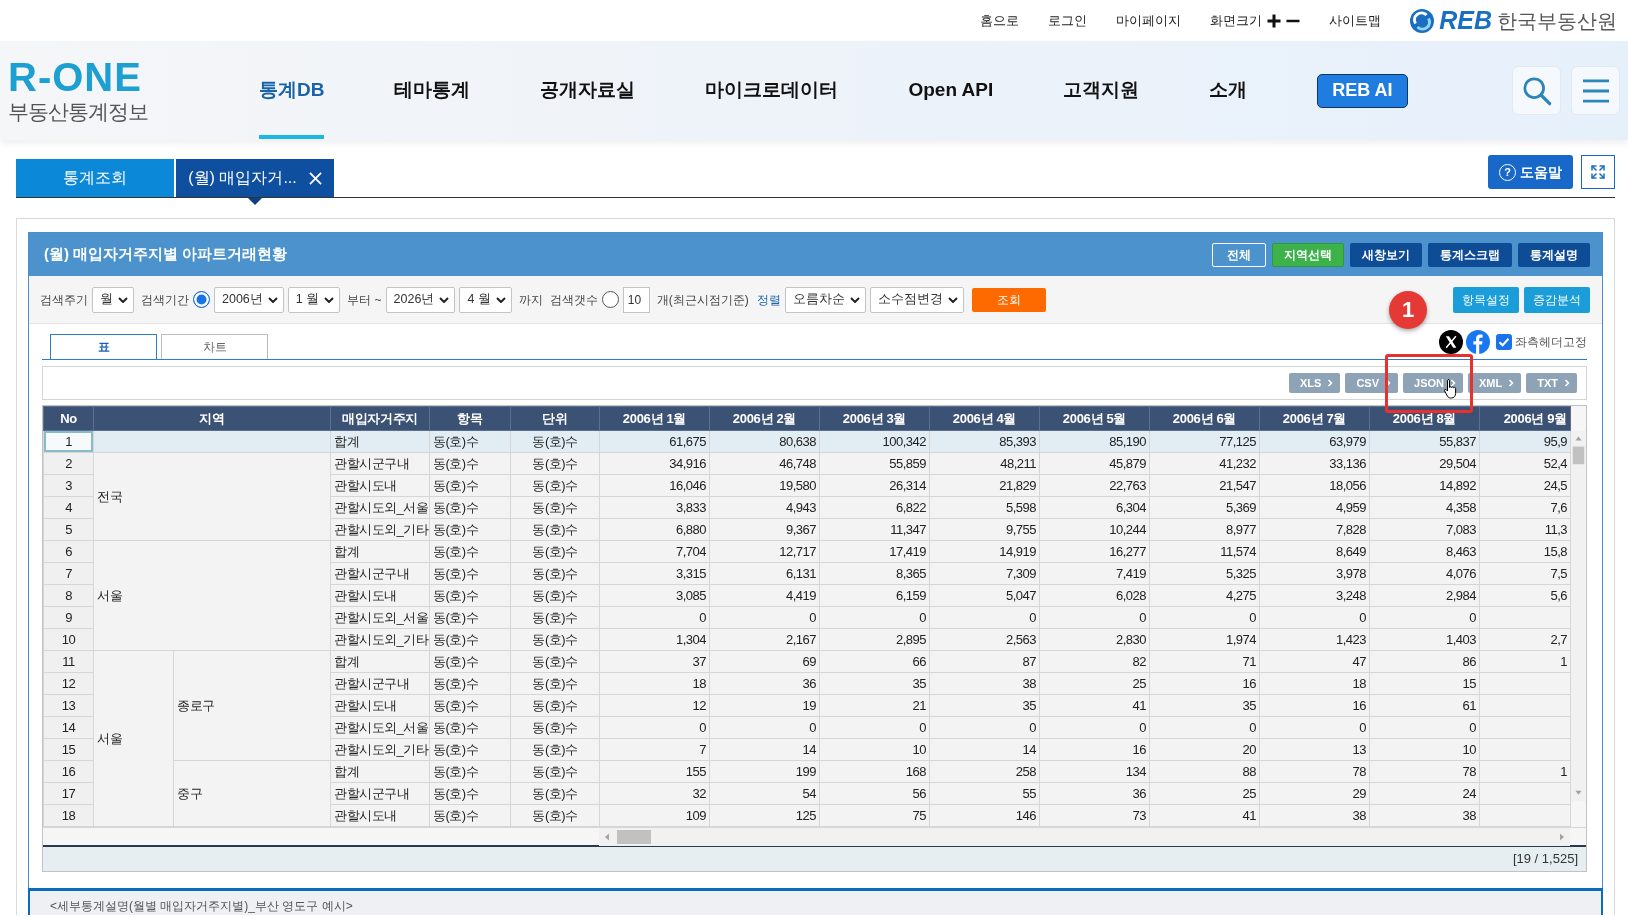 The height and width of the screenshot is (918, 1628). Describe the element at coordinates (68, 683) in the screenshot. I see `row-number: 12` at that location.